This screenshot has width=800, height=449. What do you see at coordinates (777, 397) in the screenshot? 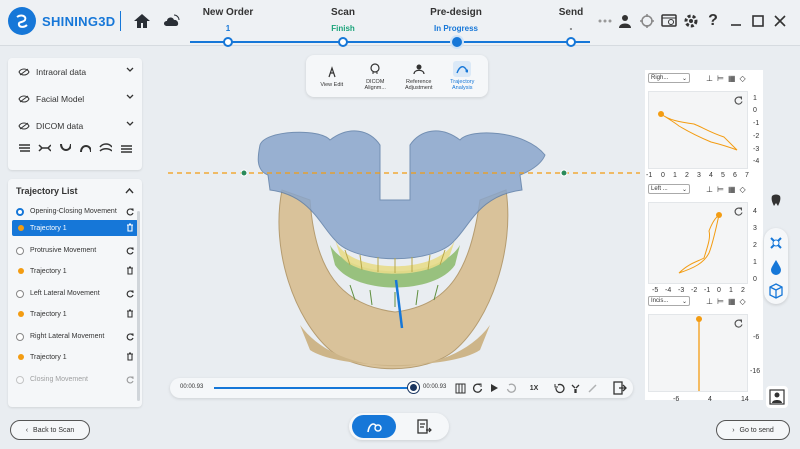
I see `patient-icon` at bounding box center [777, 397].